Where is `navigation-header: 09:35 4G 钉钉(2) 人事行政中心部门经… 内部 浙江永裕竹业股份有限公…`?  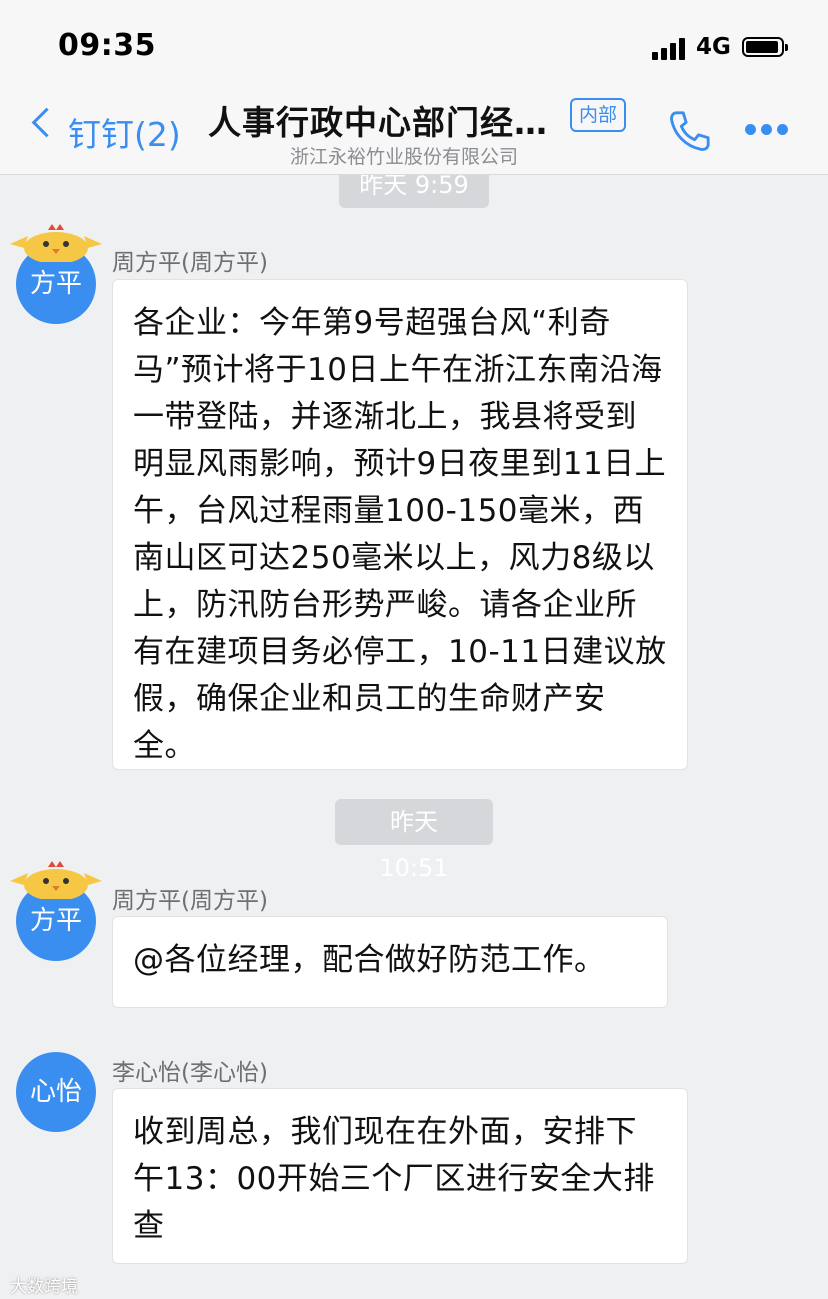 navigation-header: 09:35 4G 钉钉(2) 人事行政中心部门经… 内部 浙江永裕竹业股份有限公… is located at coordinates (414, 87).